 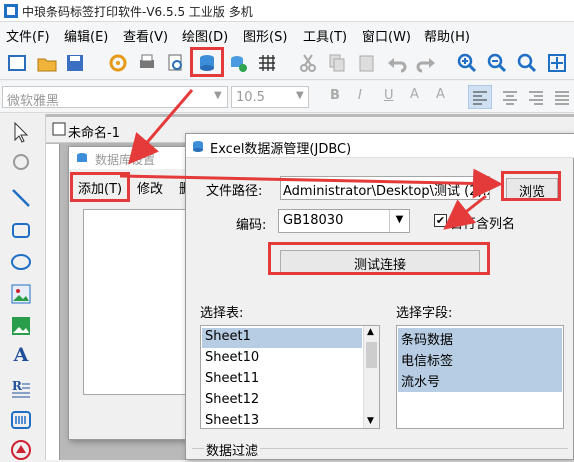 What do you see at coordinates (308, 63) in the screenshot?
I see `cut-icon` at bounding box center [308, 63].